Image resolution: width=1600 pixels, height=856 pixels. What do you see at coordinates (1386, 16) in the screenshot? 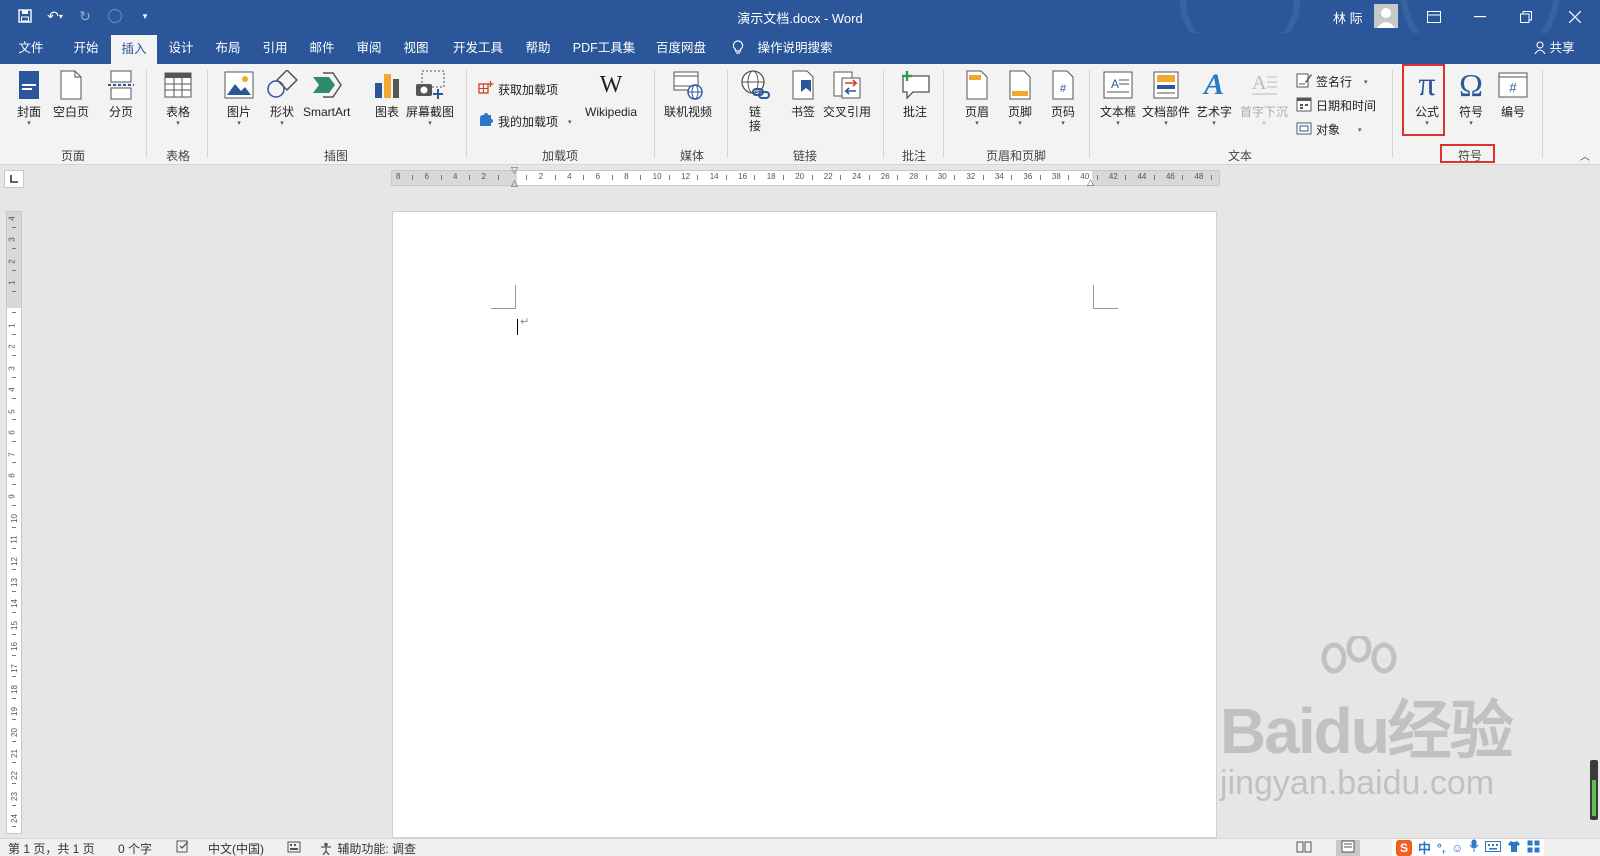
I see `avatar` at bounding box center [1386, 16].